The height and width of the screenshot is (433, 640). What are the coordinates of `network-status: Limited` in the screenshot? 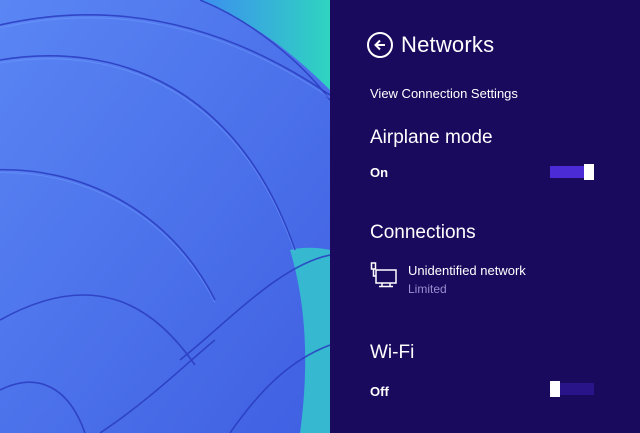 It's located at (427, 289).